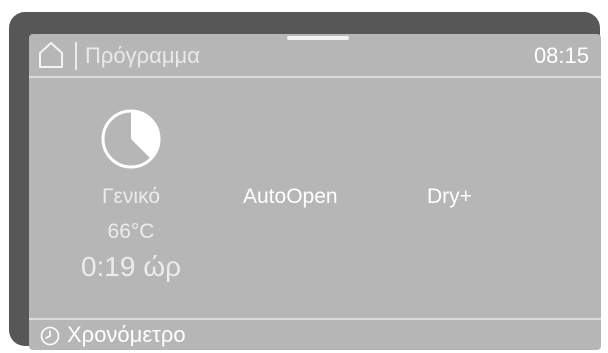 This screenshot has width=608, height=353. Describe the element at coordinates (76, 56) in the screenshot. I see `header-separator` at that location.